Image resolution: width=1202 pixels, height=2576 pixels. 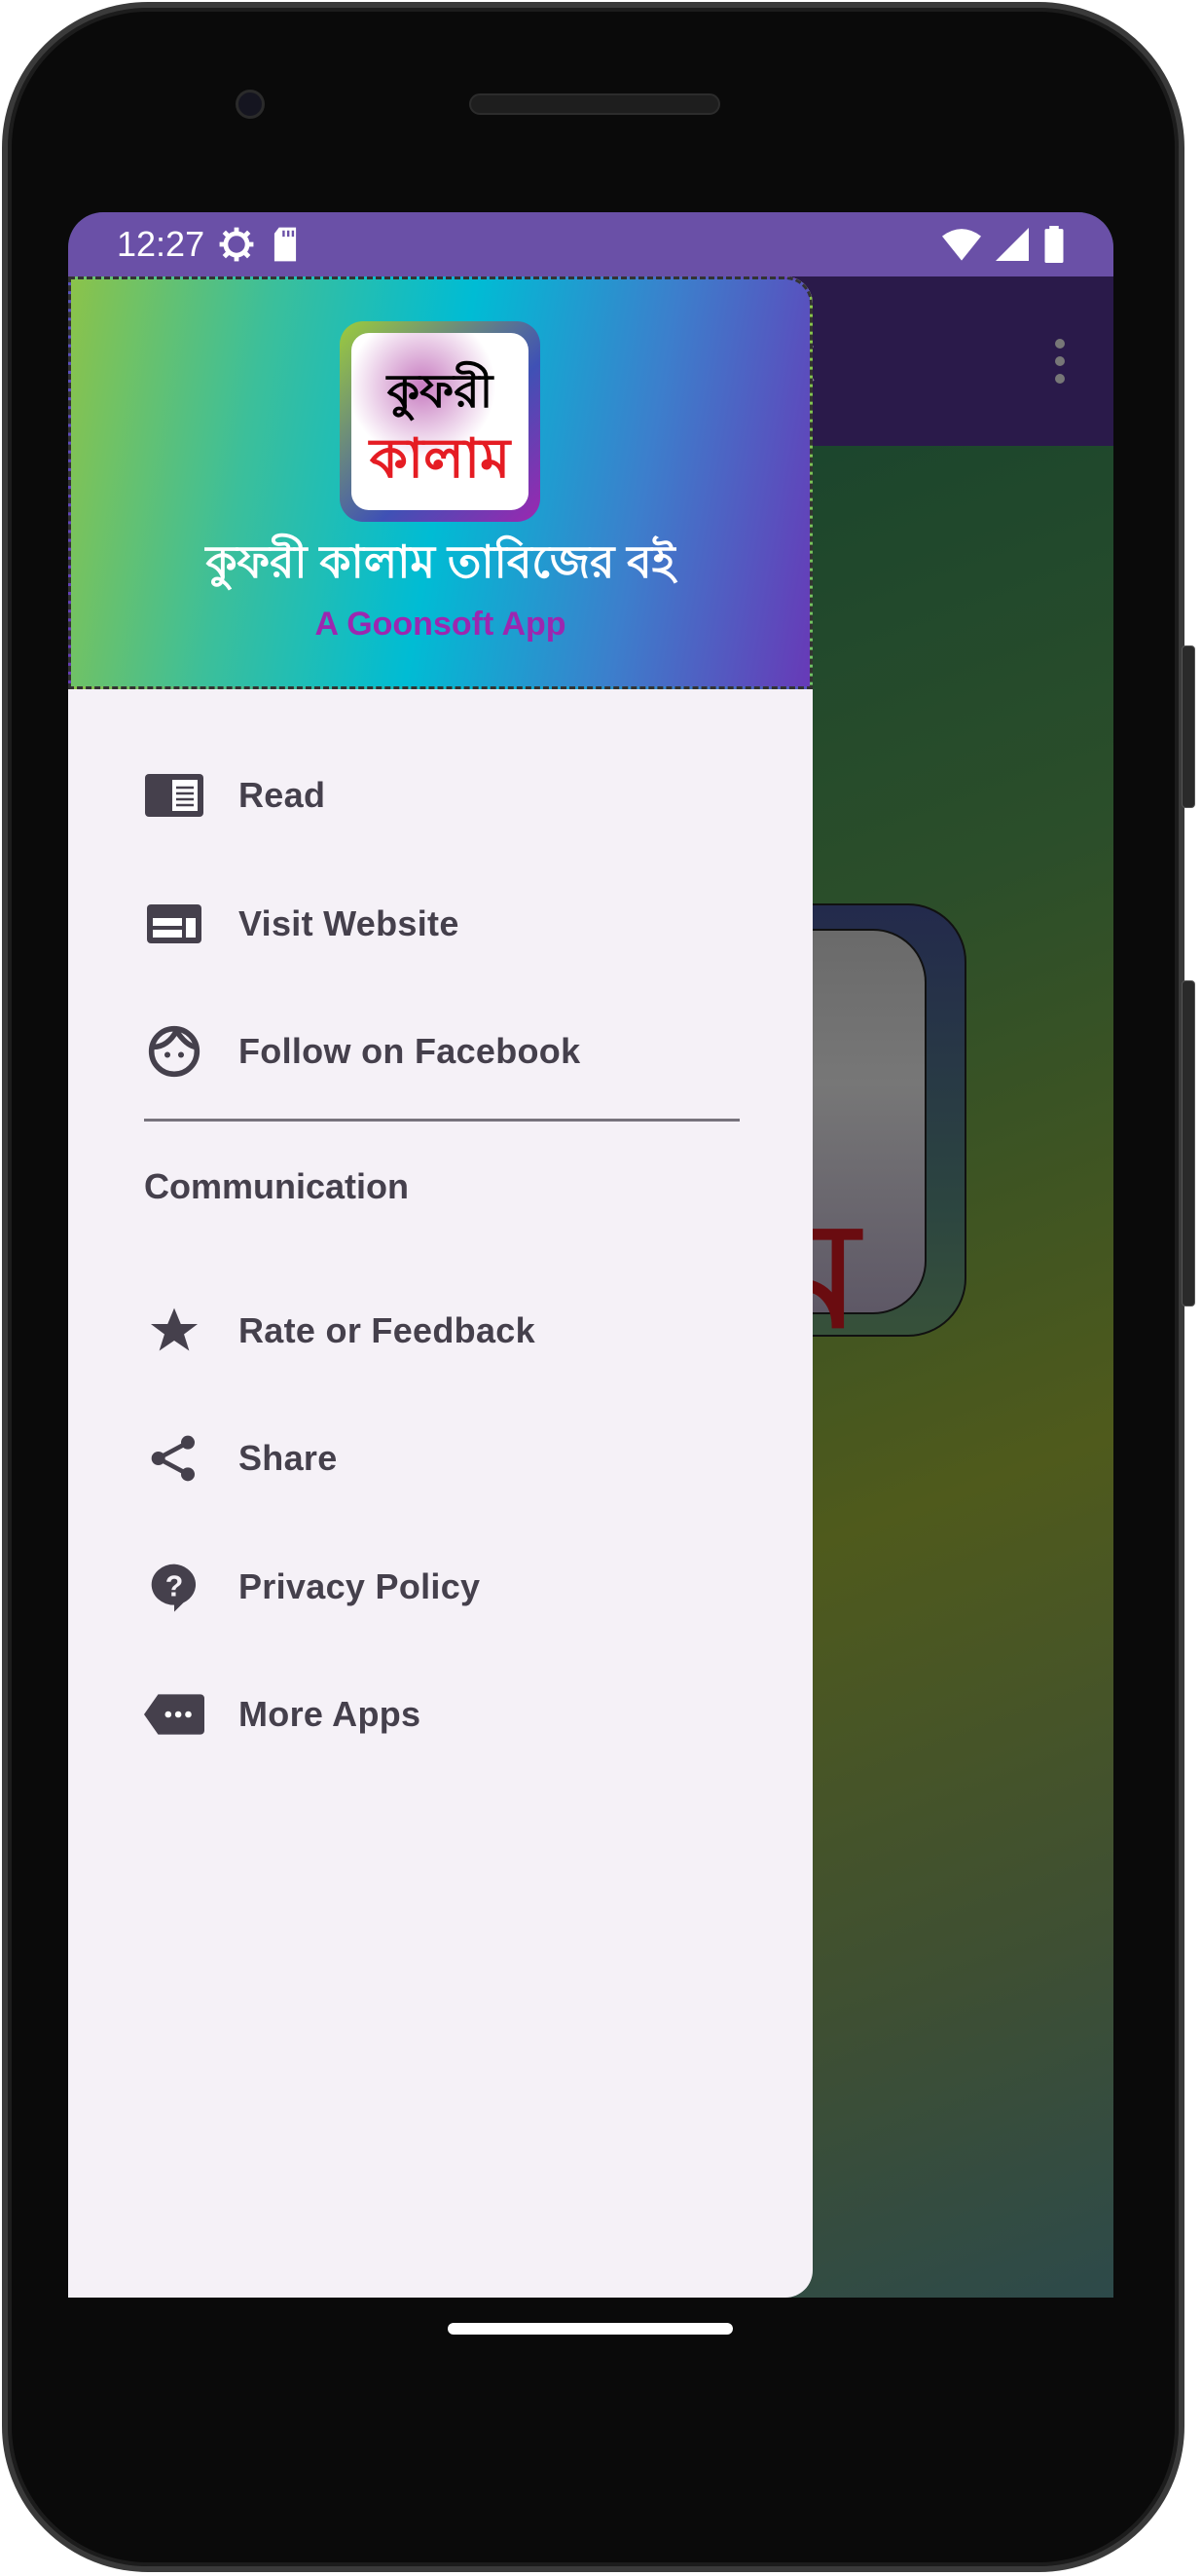 What do you see at coordinates (961, 245) in the screenshot?
I see `wifi-icon` at bounding box center [961, 245].